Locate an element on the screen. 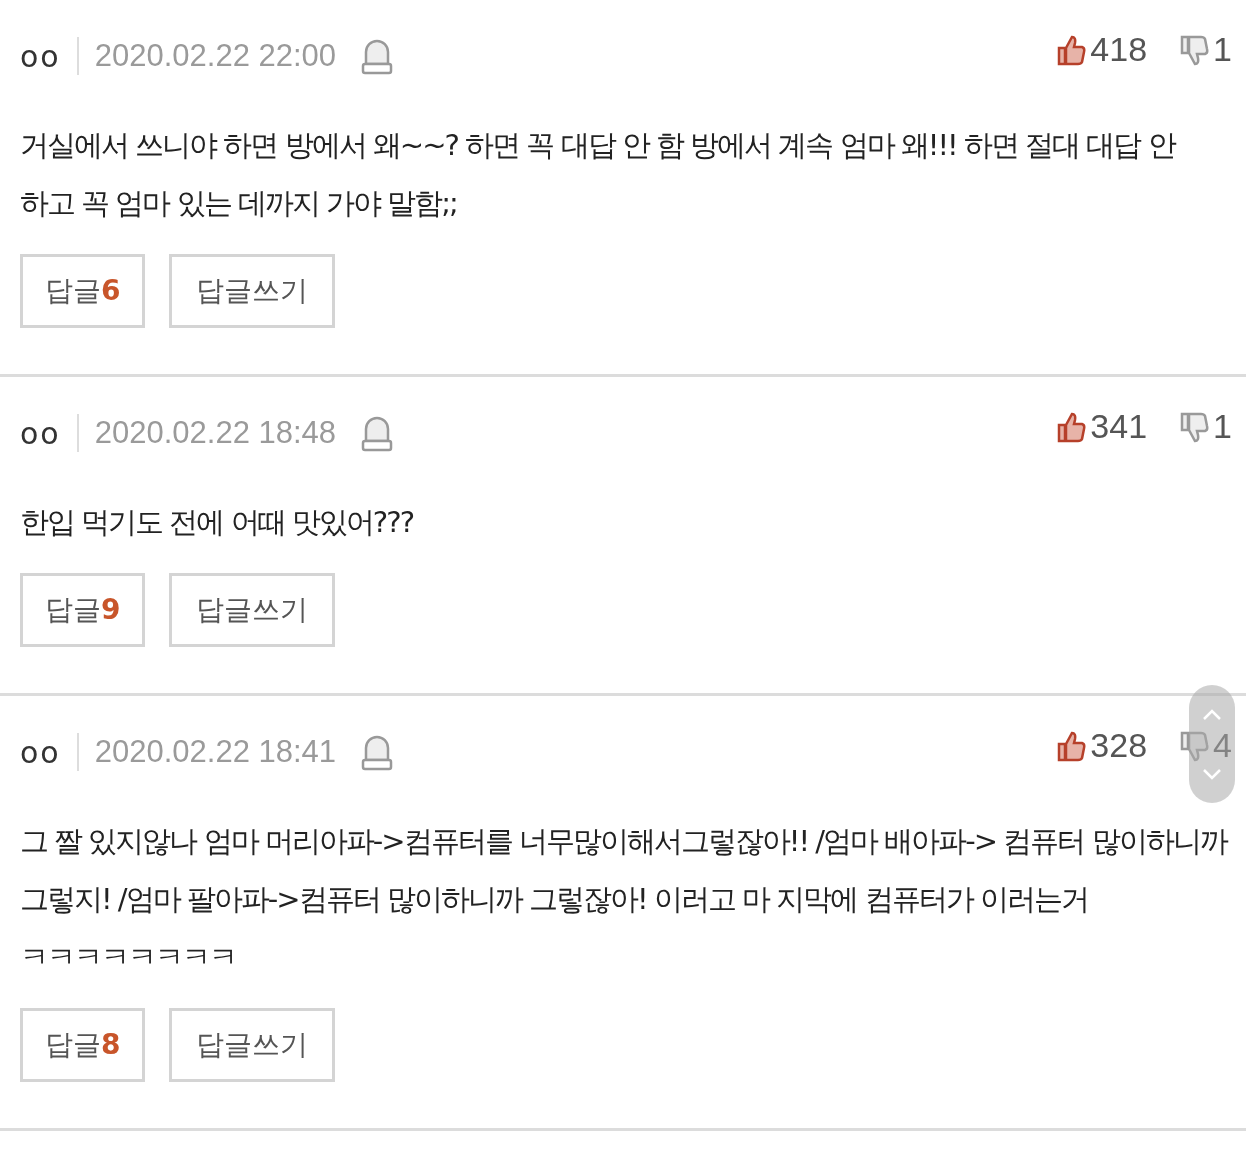  scroll-button is located at coordinates (1212, 744).